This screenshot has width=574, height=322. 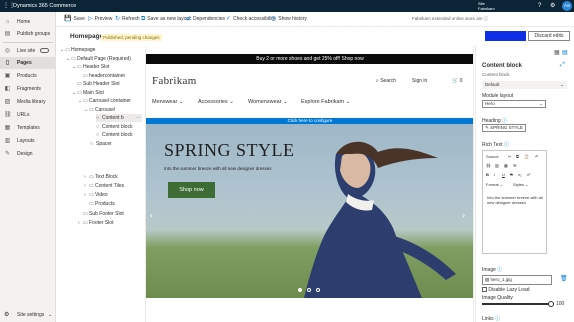 What do you see at coordinates (28, 22) in the screenshot?
I see `nav-item-home: ⌂ Home` at bounding box center [28, 22].